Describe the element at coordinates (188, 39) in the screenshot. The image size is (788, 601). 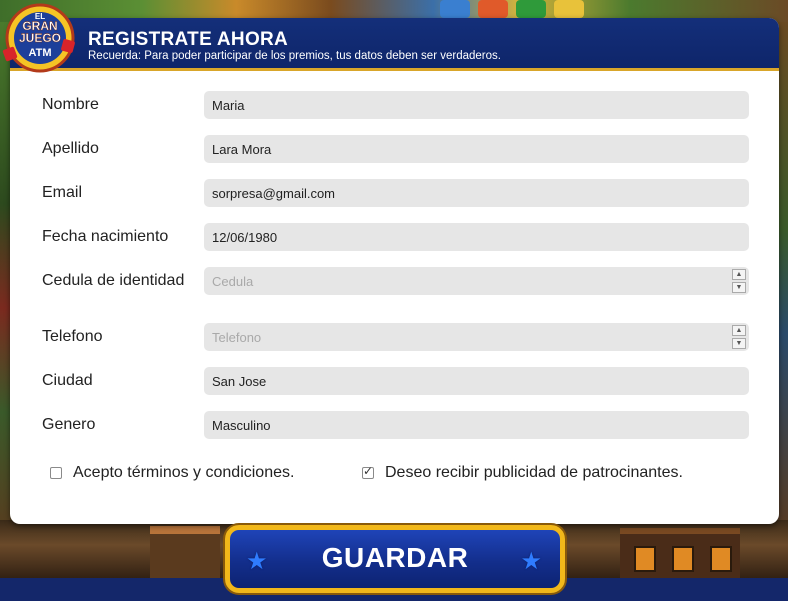
I see `page-title: REGISTRATE AHORA` at that location.